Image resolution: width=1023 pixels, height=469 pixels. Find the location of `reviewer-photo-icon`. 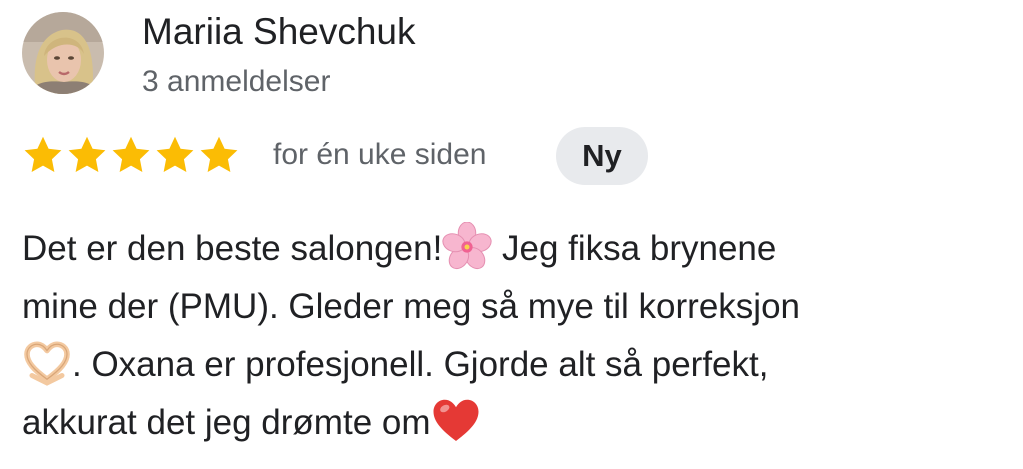

reviewer-photo-icon is located at coordinates (63, 53).